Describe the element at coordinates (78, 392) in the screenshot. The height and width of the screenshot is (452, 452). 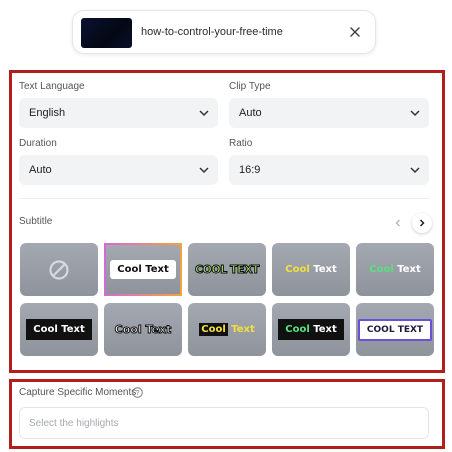
I see `capture-moments-label: Capture Specific Moments` at that location.